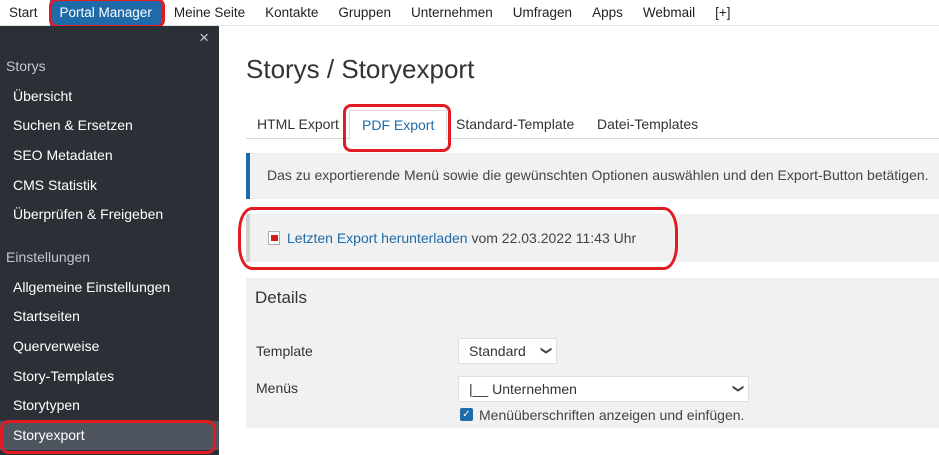  I want to click on sidebar-item-seo-metadaten: SEO Metadaten, so click(63, 155).